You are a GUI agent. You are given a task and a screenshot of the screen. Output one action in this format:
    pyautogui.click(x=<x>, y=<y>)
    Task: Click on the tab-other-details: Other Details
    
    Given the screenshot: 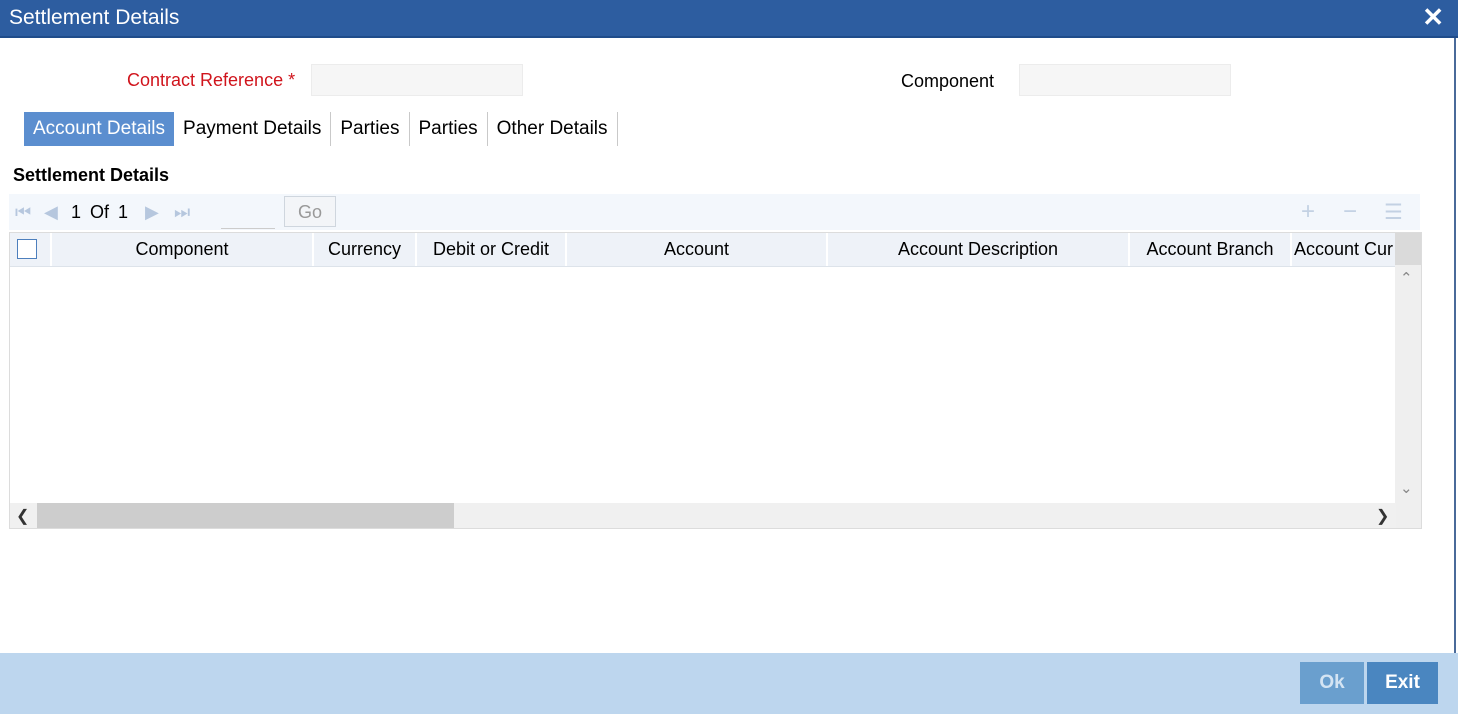 What is the action you would take?
    pyautogui.click(x=553, y=129)
    